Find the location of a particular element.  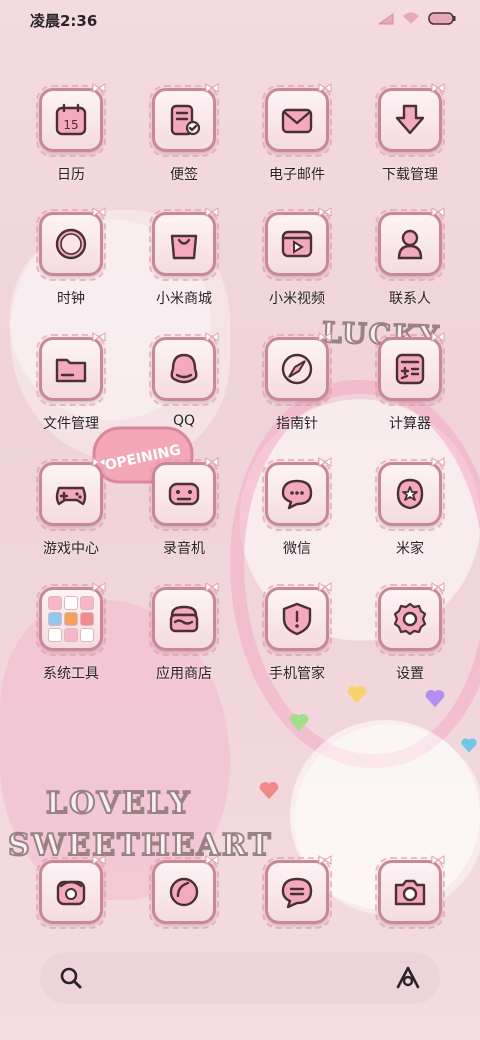

app-calendar: 15 日历 is located at coordinates (71, 133).